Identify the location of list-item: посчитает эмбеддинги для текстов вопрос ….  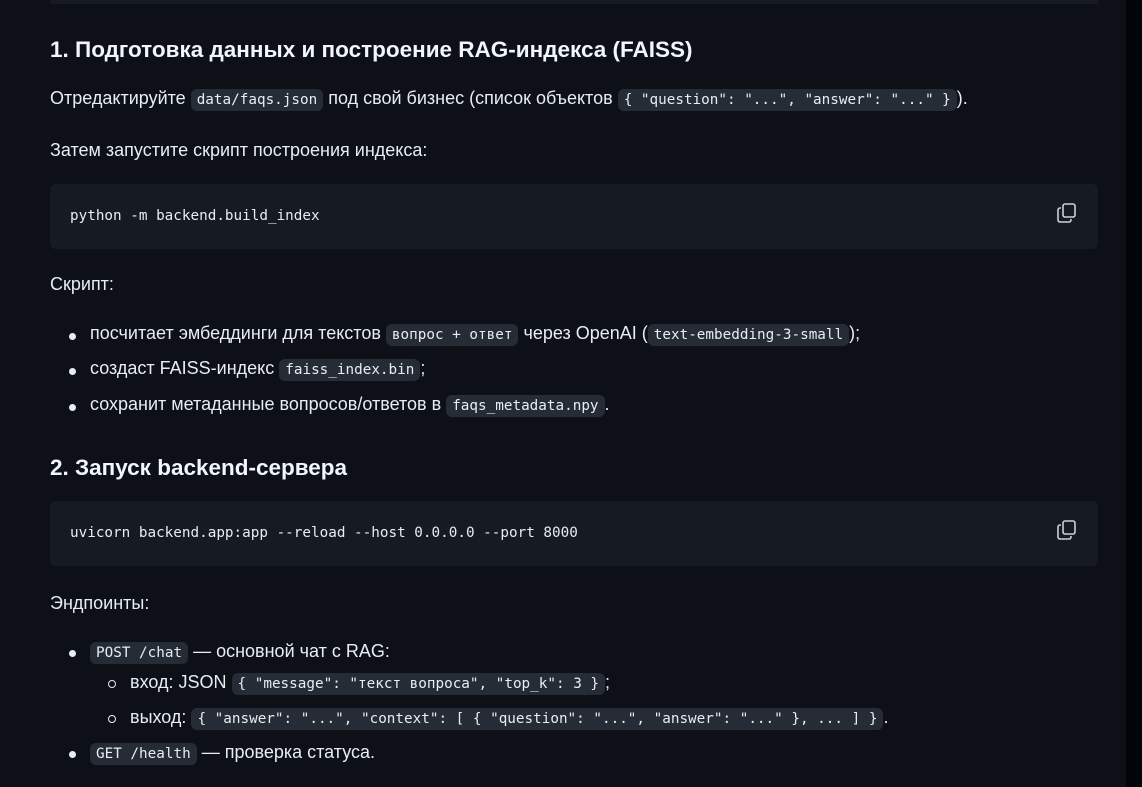
(475, 334).